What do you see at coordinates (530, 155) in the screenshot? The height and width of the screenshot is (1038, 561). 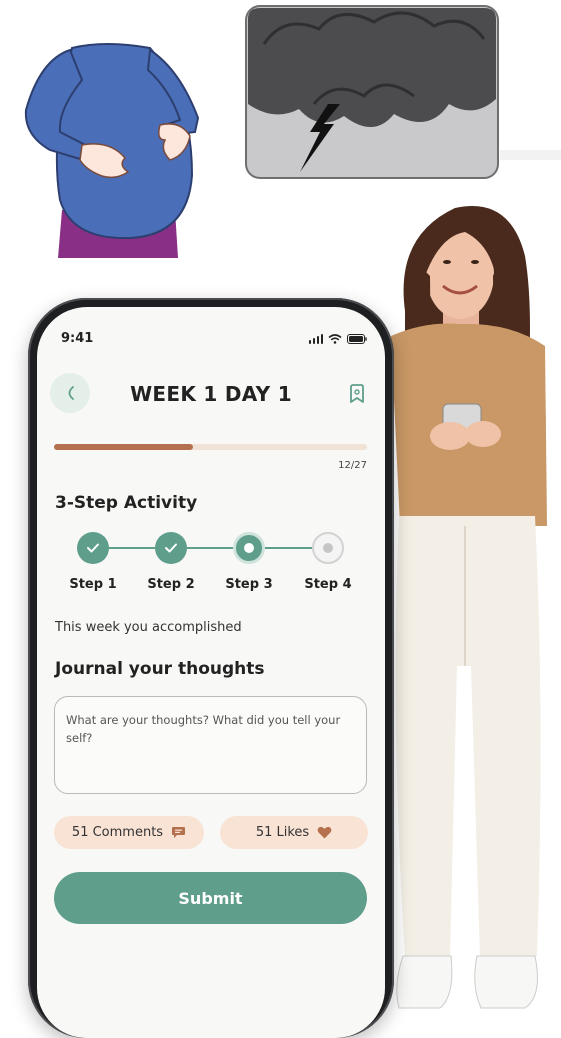 I see `background-strip` at bounding box center [530, 155].